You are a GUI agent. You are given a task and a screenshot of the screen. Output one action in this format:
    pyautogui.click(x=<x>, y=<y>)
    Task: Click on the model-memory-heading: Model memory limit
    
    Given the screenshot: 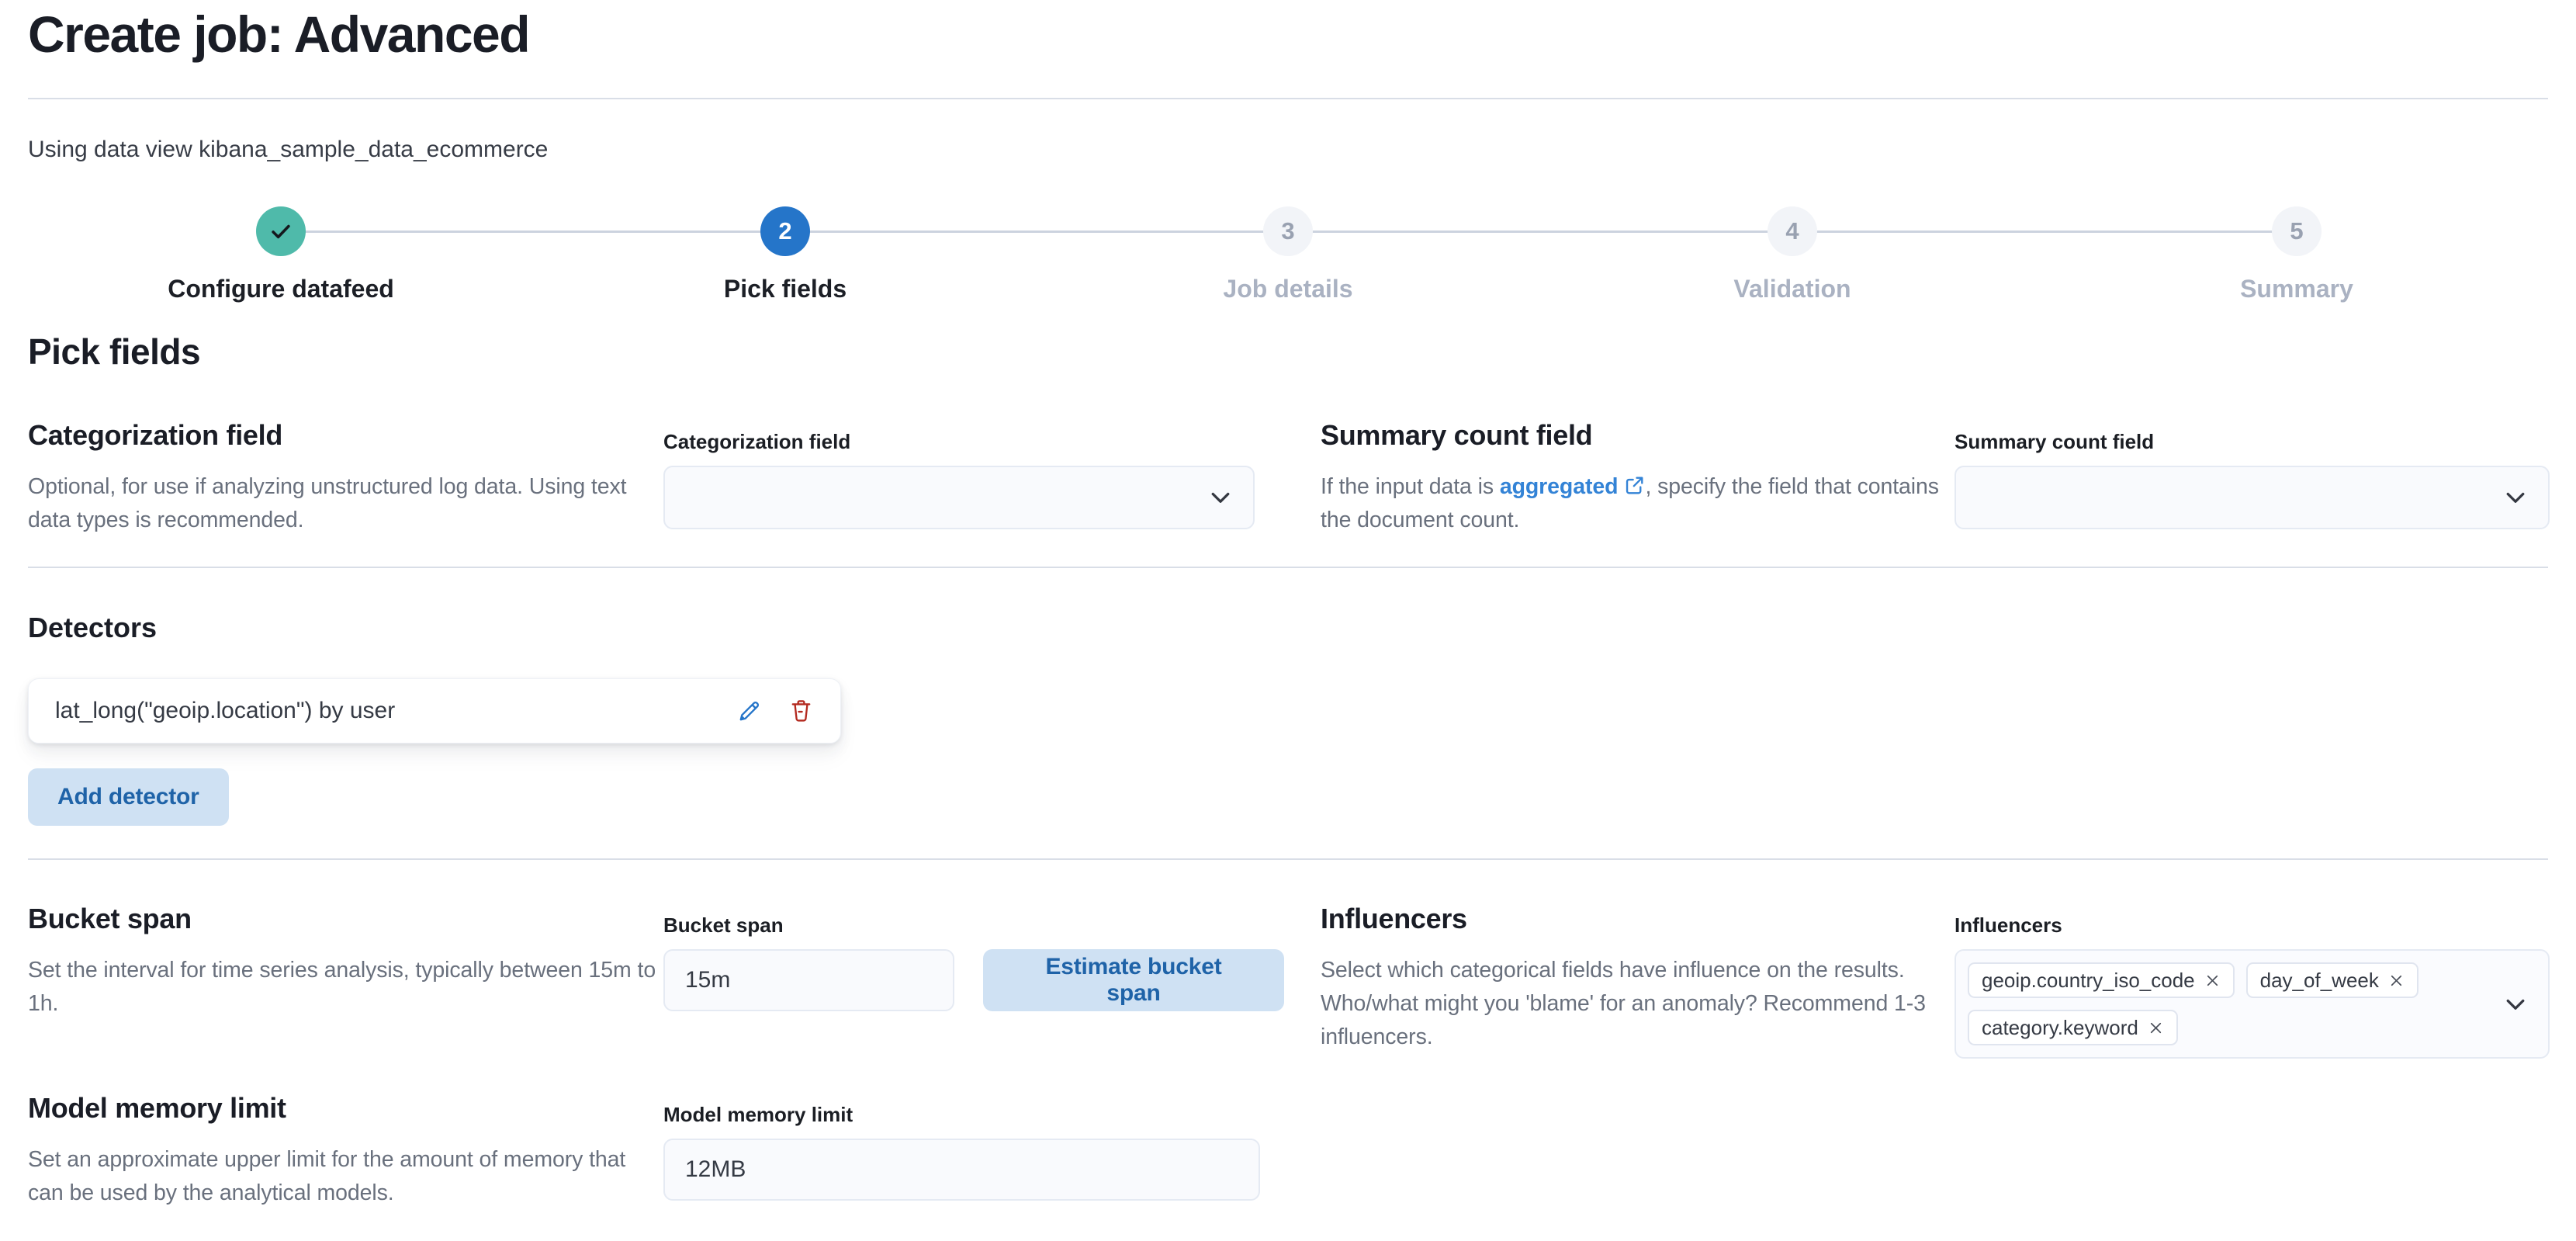 What is the action you would take?
    pyautogui.click(x=157, y=1108)
    